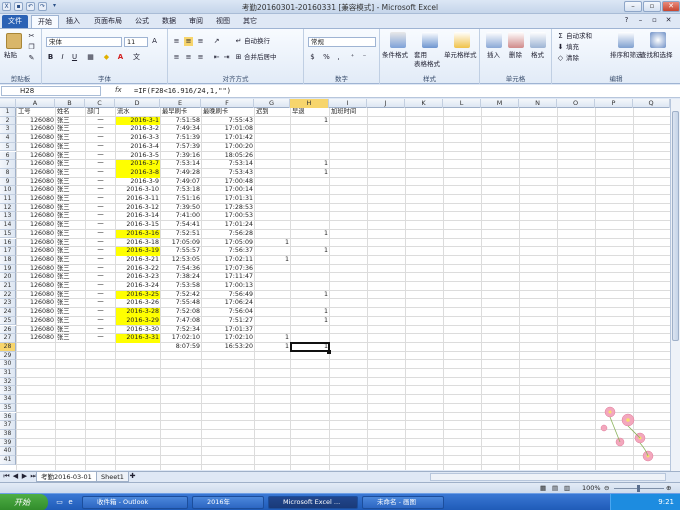 The height and width of the screenshot is (510, 680). Describe the element at coordinates (228, 129) in the screenshot. I see `cell-f3: 17:01:08` at that location.